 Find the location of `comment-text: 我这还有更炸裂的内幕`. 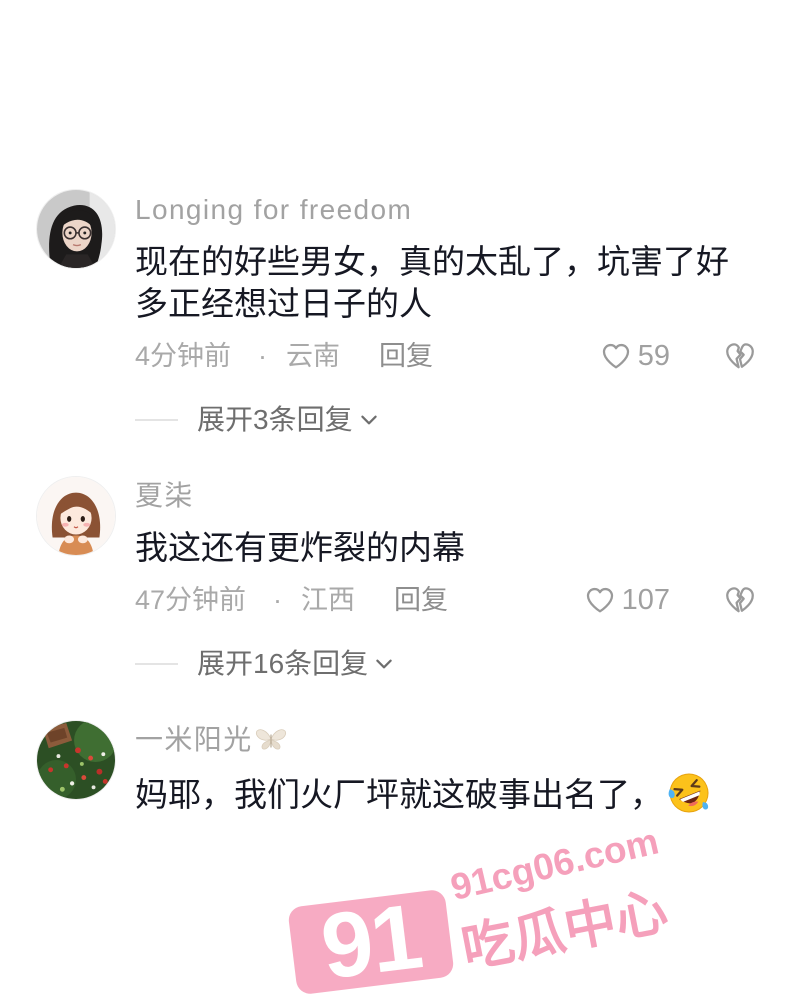

comment-text: 我这还有更炸裂的内幕 is located at coordinates (300, 547).